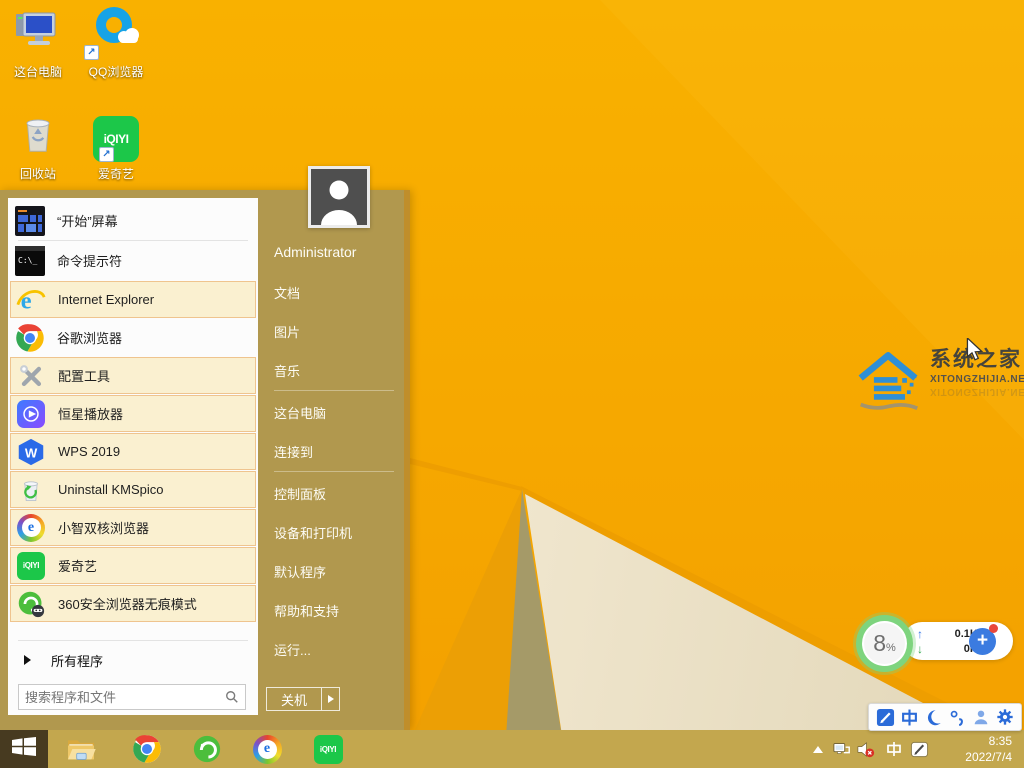 The height and width of the screenshot is (768, 1024). Describe the element at coordinates (293, 451) in the screenshot. I see `menu-item-connect-to: 连接到` at that location.